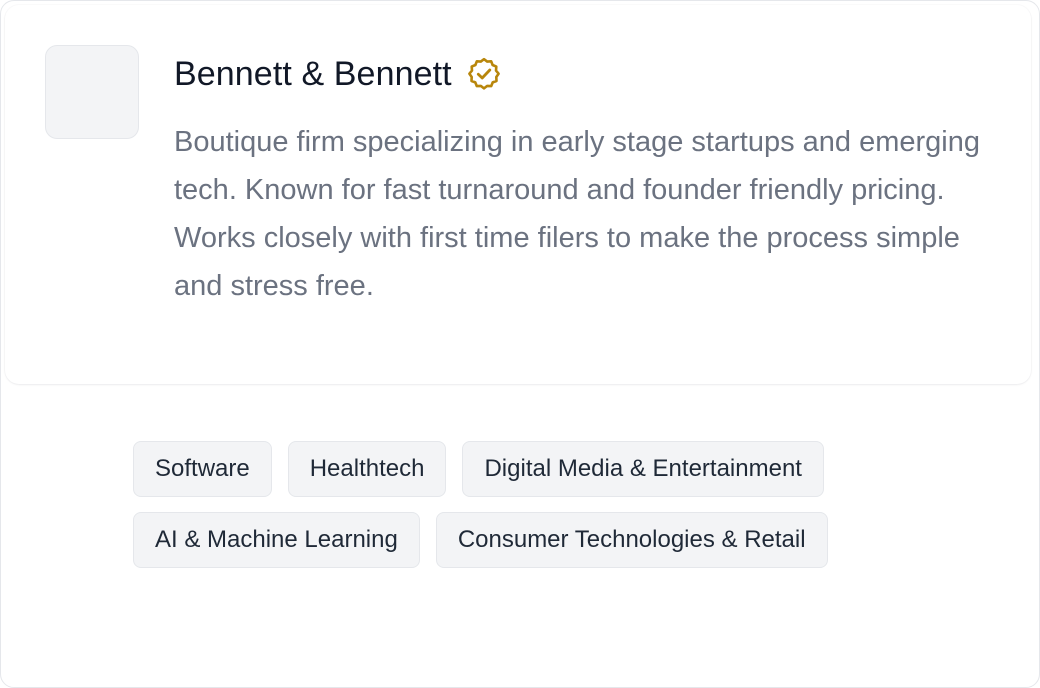 The image size is (1040, 688). What do you see at coordinates (367, 469) in the screenshot?
I see `tag-healthtech: Healthtech` at bounding box center [367, 469].